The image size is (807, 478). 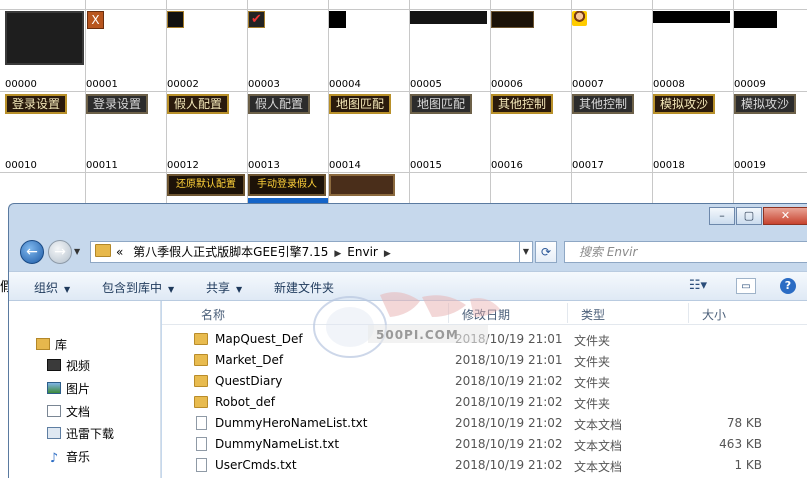 I want to click on column-header: 名称 修改日期 类型 大小, so click(x=484, y=313).